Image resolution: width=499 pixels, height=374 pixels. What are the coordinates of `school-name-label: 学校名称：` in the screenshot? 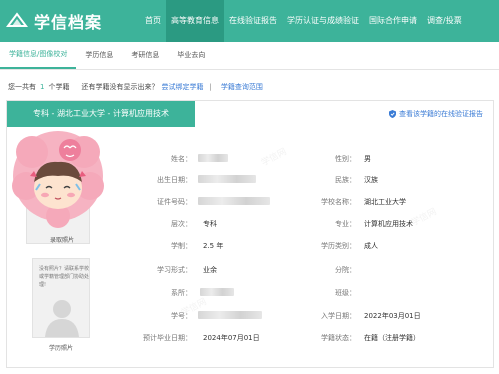 It's located at (338, 202).